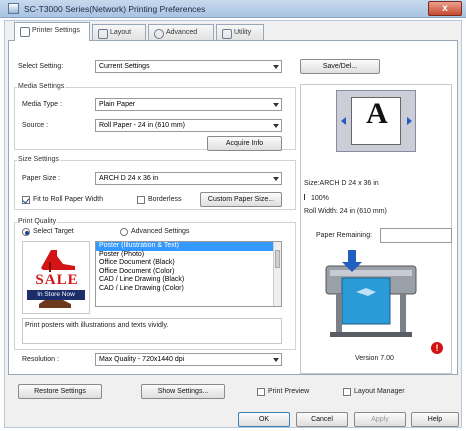 This screenshot has width=466, height=431. Describe the element at coordinates (343, 121) in the screenshot. I see `arrow-left-icon` at that location.